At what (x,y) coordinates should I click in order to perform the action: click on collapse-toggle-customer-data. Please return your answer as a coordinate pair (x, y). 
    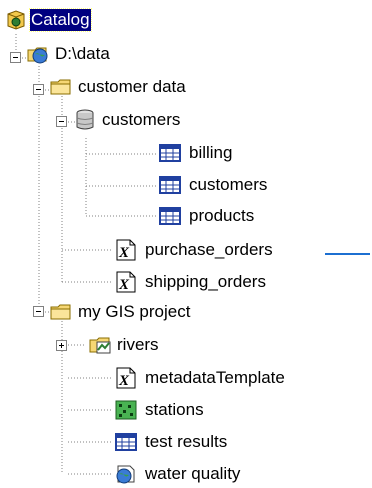
    Looking at the image, I should click on (38, 89).